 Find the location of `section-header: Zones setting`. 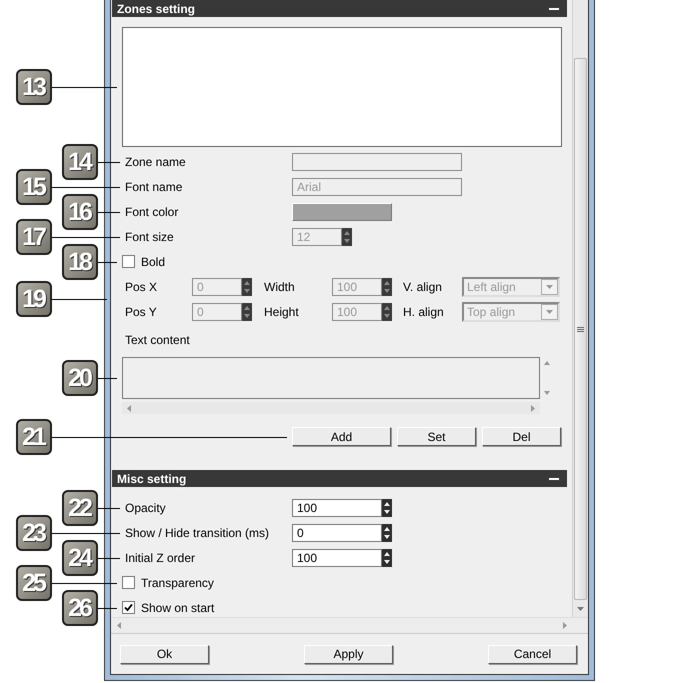

section-header: Zones setting is located at coordinates (339, 8).